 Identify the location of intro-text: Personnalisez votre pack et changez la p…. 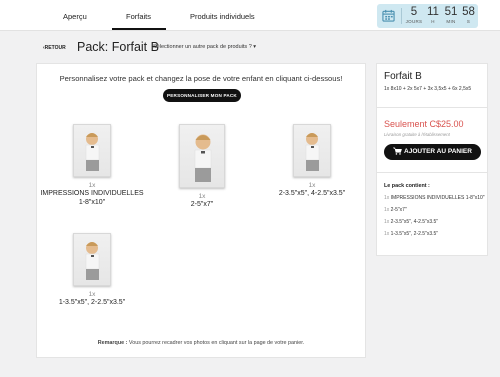
(201, 78).